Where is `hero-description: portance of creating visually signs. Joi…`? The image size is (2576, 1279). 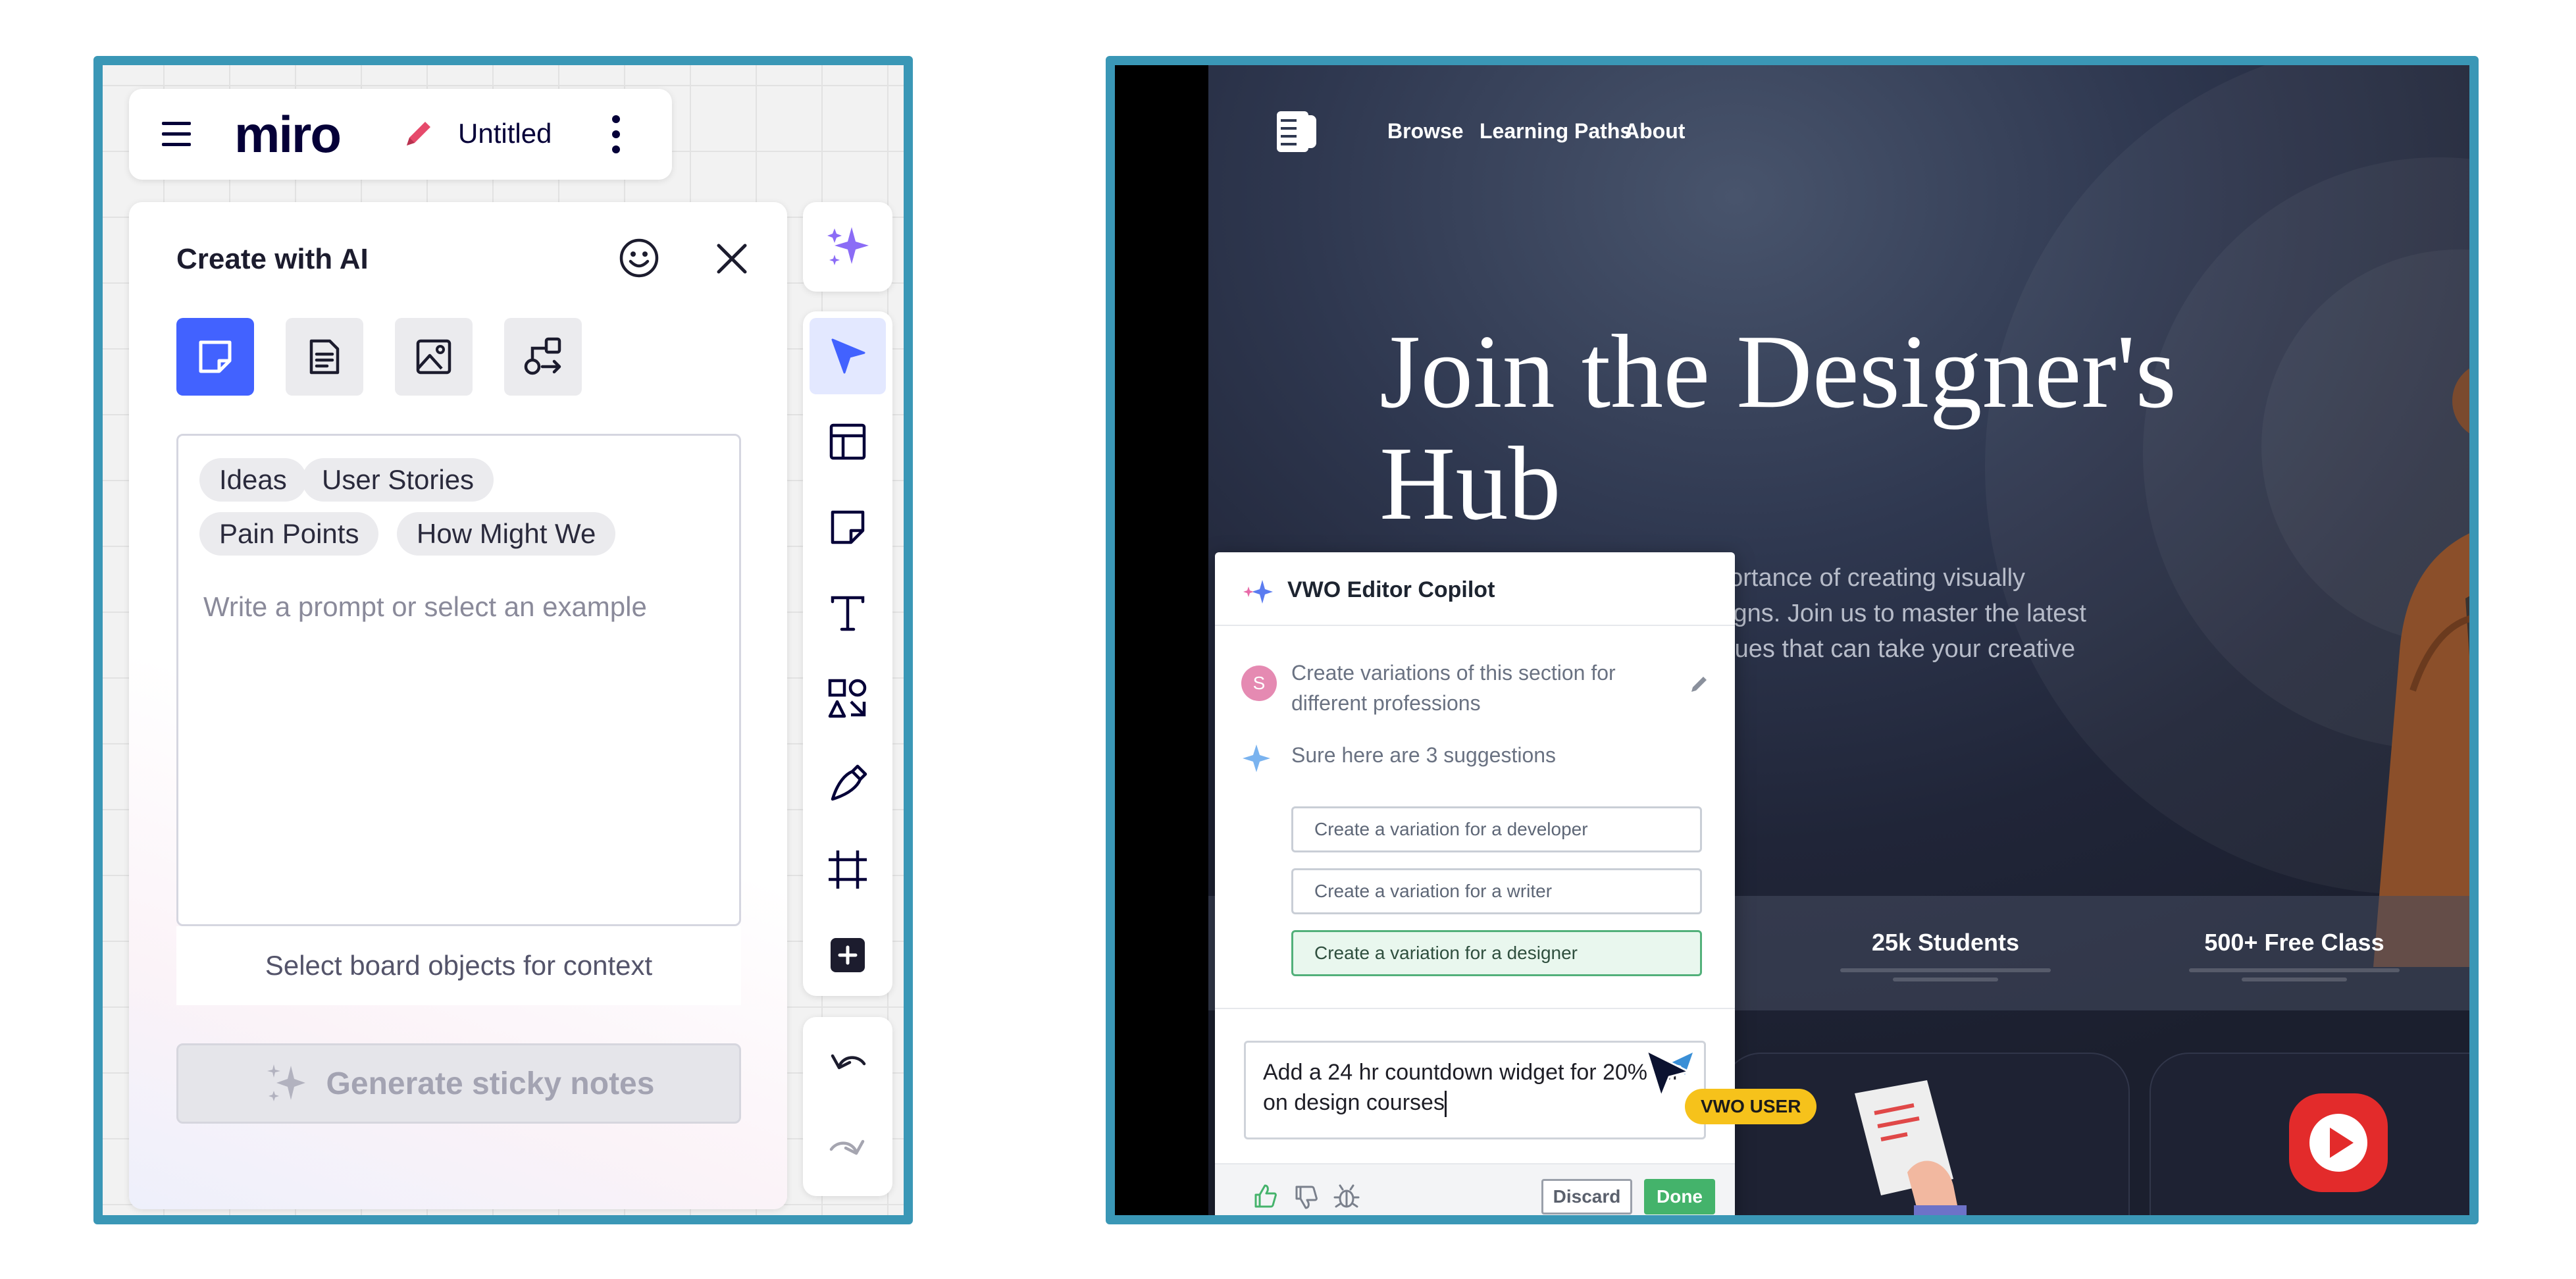 hero-description: portance of creating visually signs. Joi… is located at coordinates (1932, 613).